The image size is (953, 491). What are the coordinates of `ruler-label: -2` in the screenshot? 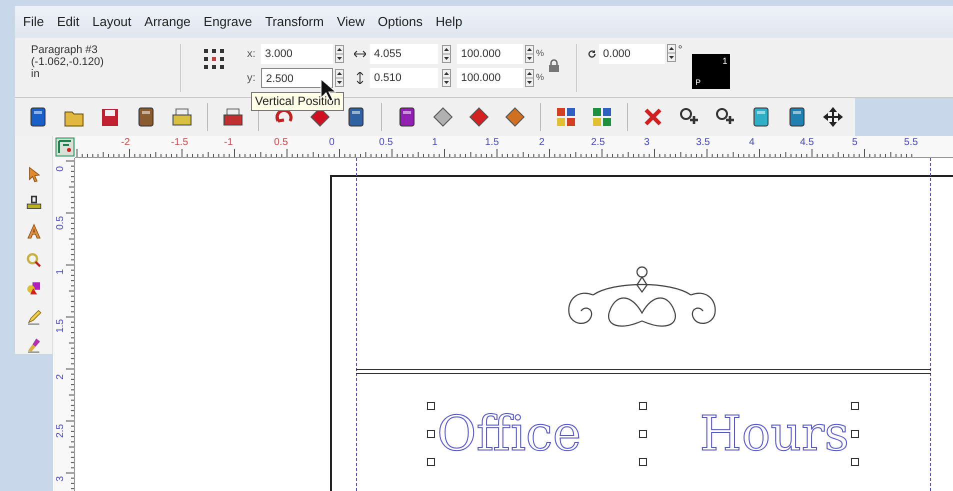 It's located at (125, 142).